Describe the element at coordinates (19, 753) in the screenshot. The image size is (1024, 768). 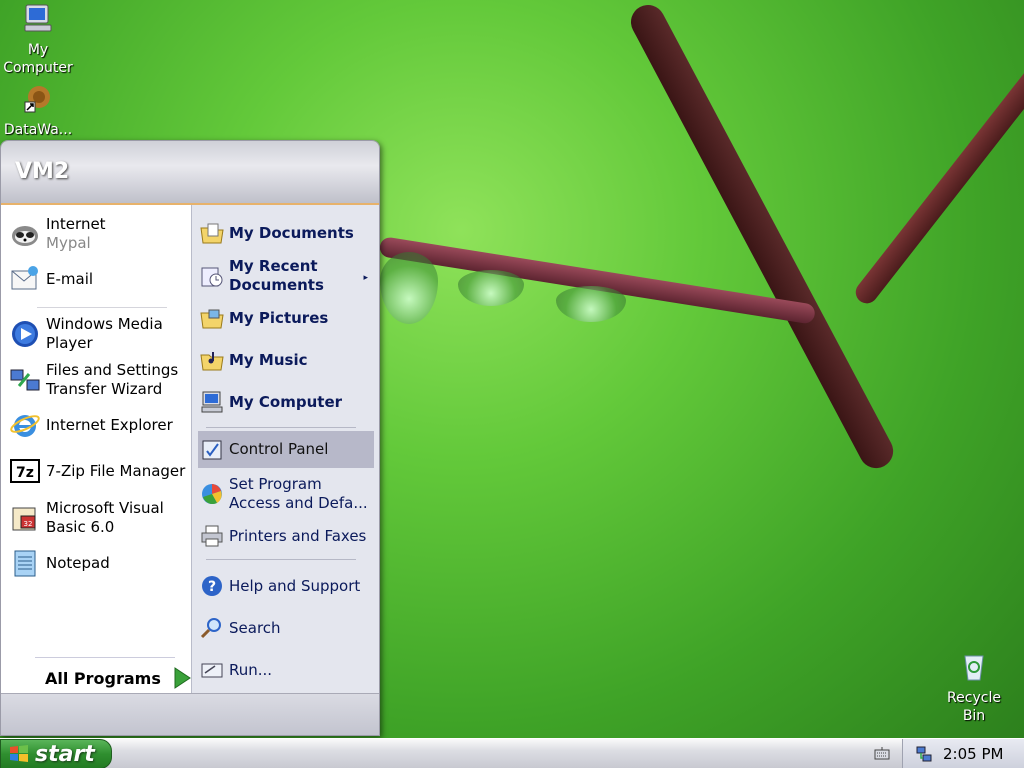
I see `windows-logo-icon` at that location.